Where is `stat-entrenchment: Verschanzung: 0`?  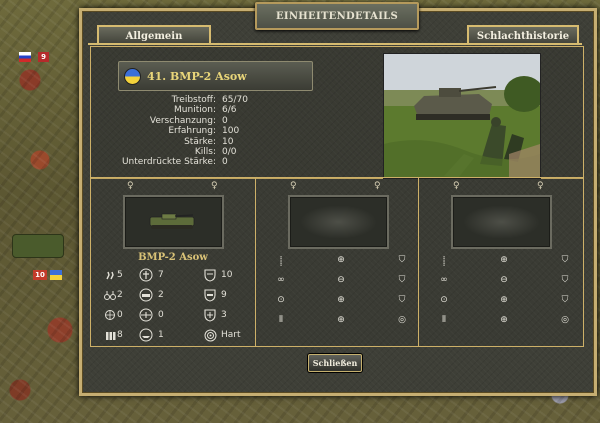 stat-entrenchment: Verschanzung: 0 is located at coordinates (225, 121).